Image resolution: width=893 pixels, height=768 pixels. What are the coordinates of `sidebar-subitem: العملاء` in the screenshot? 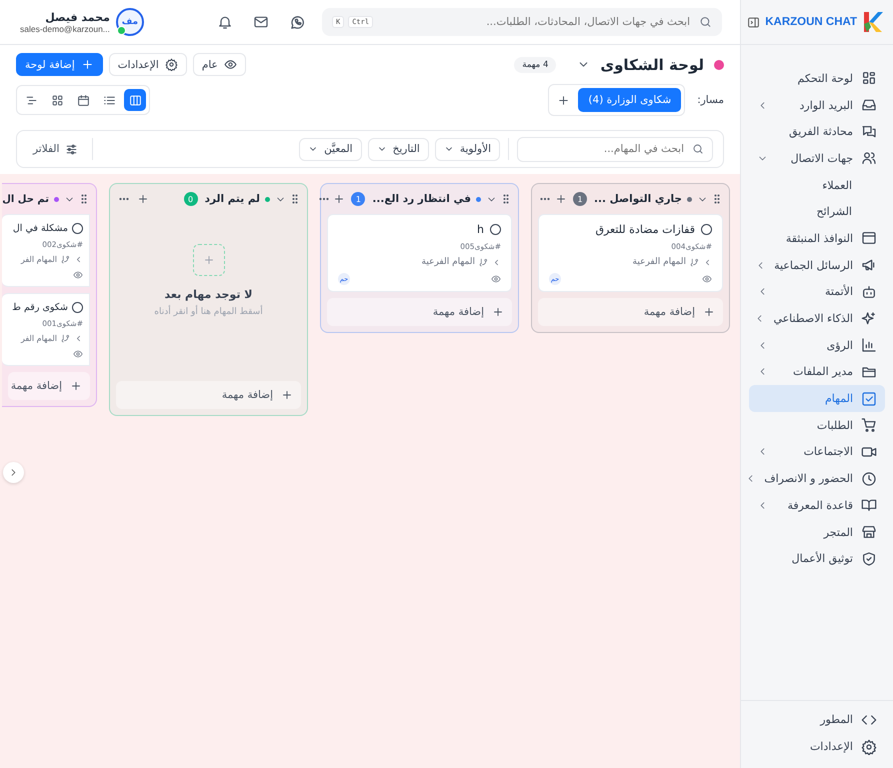 It's located at (817, 185).